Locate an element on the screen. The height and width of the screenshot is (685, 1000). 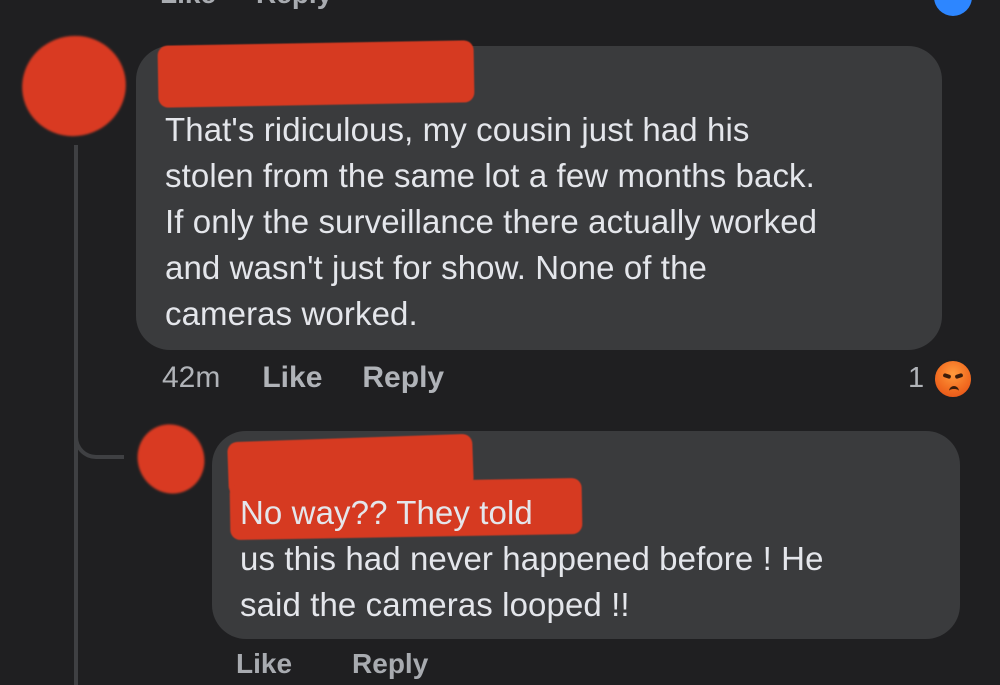
angry-mouth-icon is located at coordinates (954, 389).